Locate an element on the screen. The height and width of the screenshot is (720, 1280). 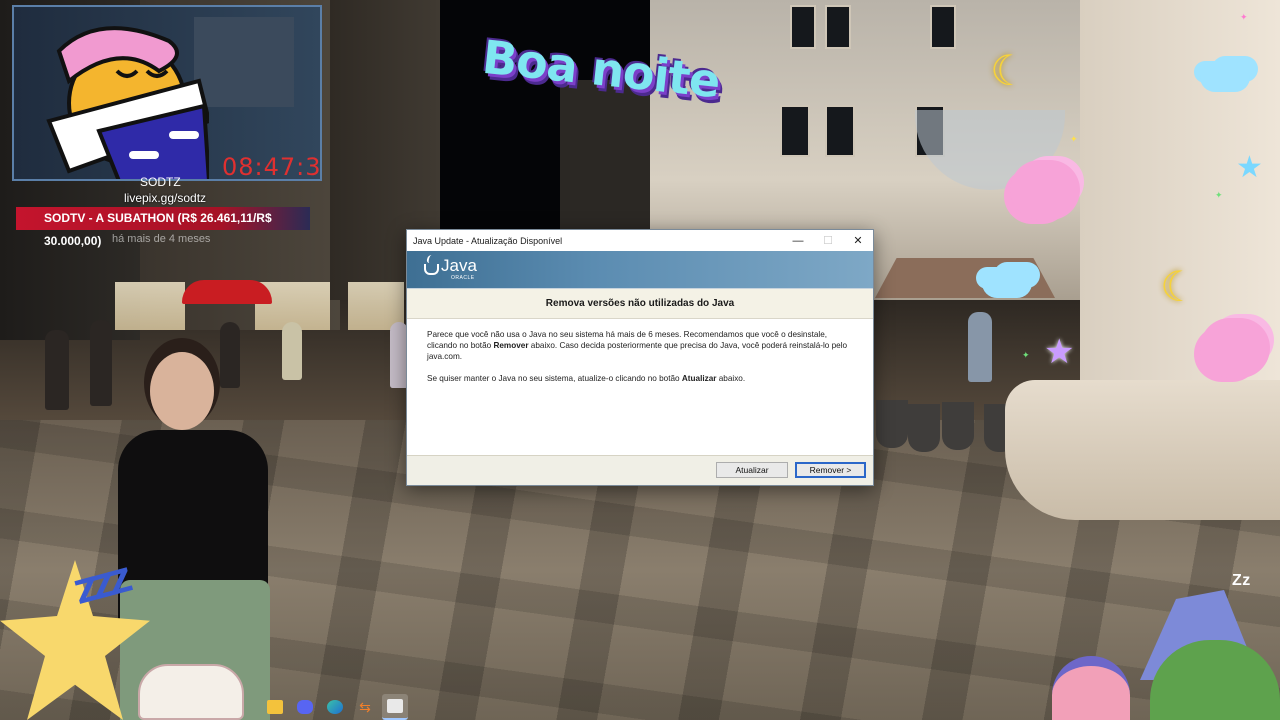
update-button: Atualizar is located at coordinates (752, 470).